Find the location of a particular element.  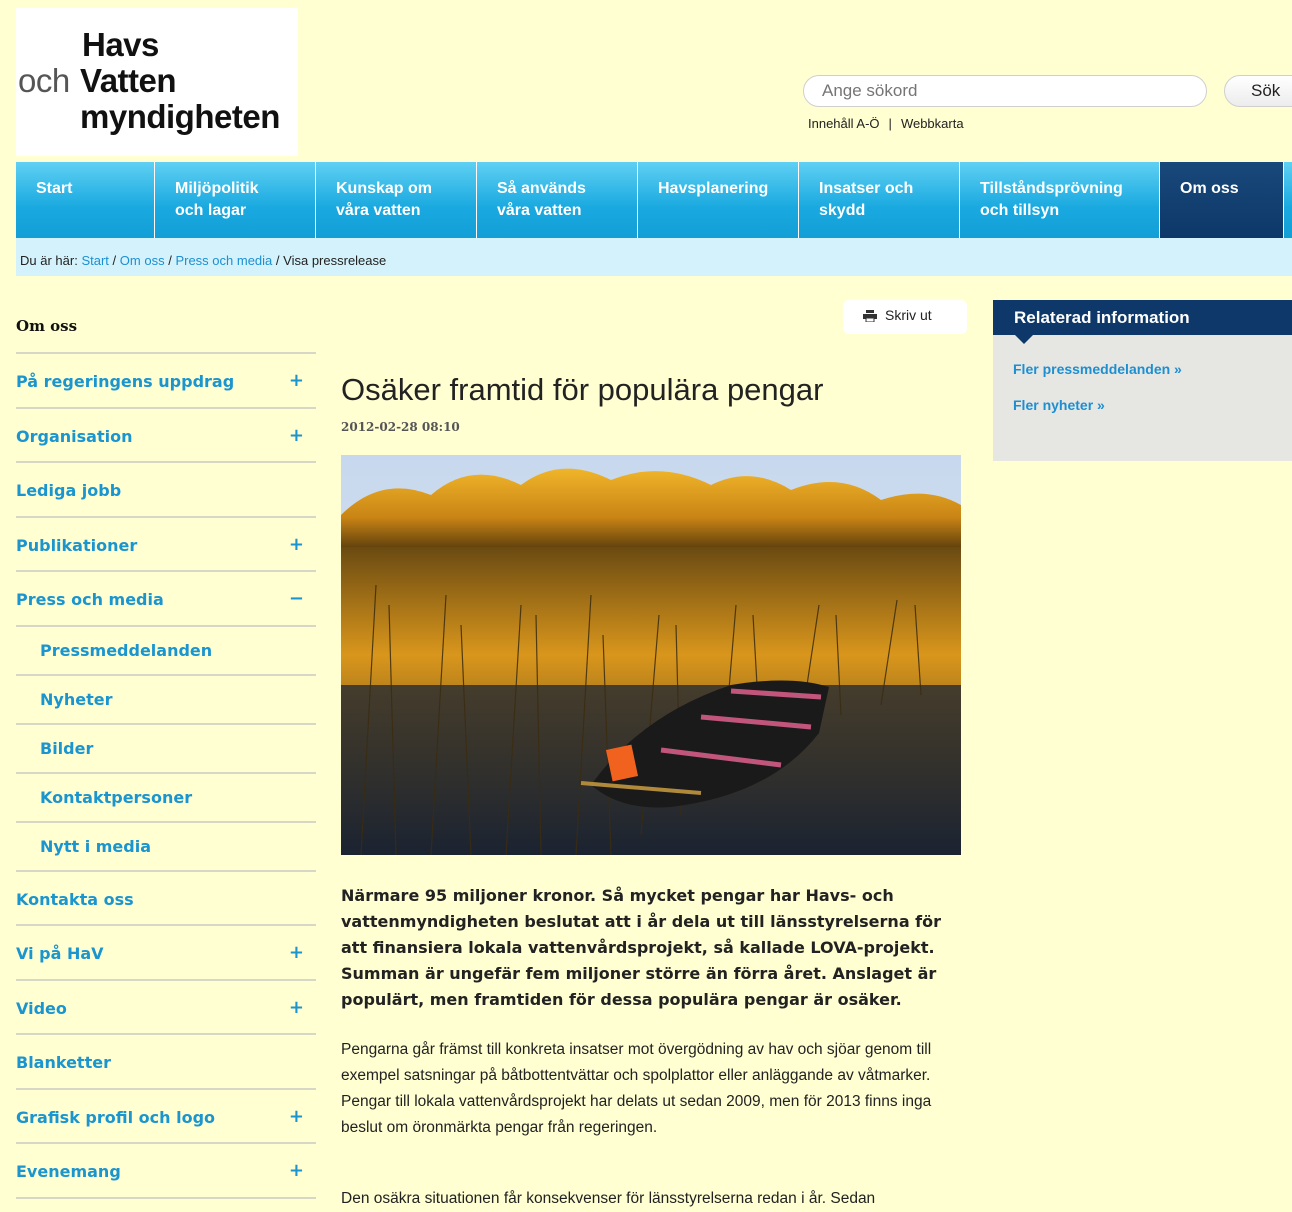

side-item-regeringens-uppdrag: På regeringens uppdrag + is located at coordinates (166, 381).